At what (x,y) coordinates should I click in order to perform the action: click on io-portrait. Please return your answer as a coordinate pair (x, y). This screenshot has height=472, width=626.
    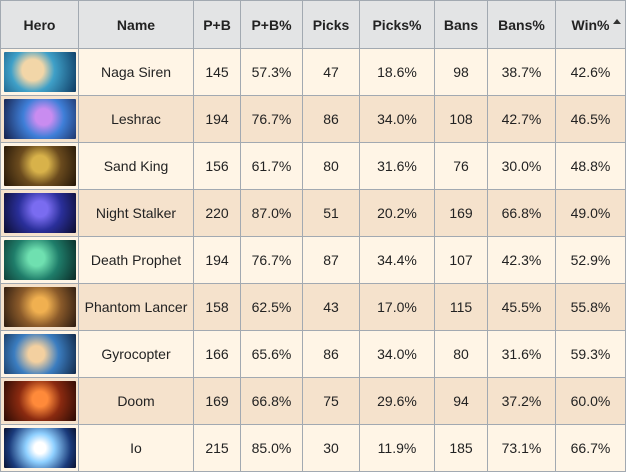
    Looking at the image, I should click on (39, 448).